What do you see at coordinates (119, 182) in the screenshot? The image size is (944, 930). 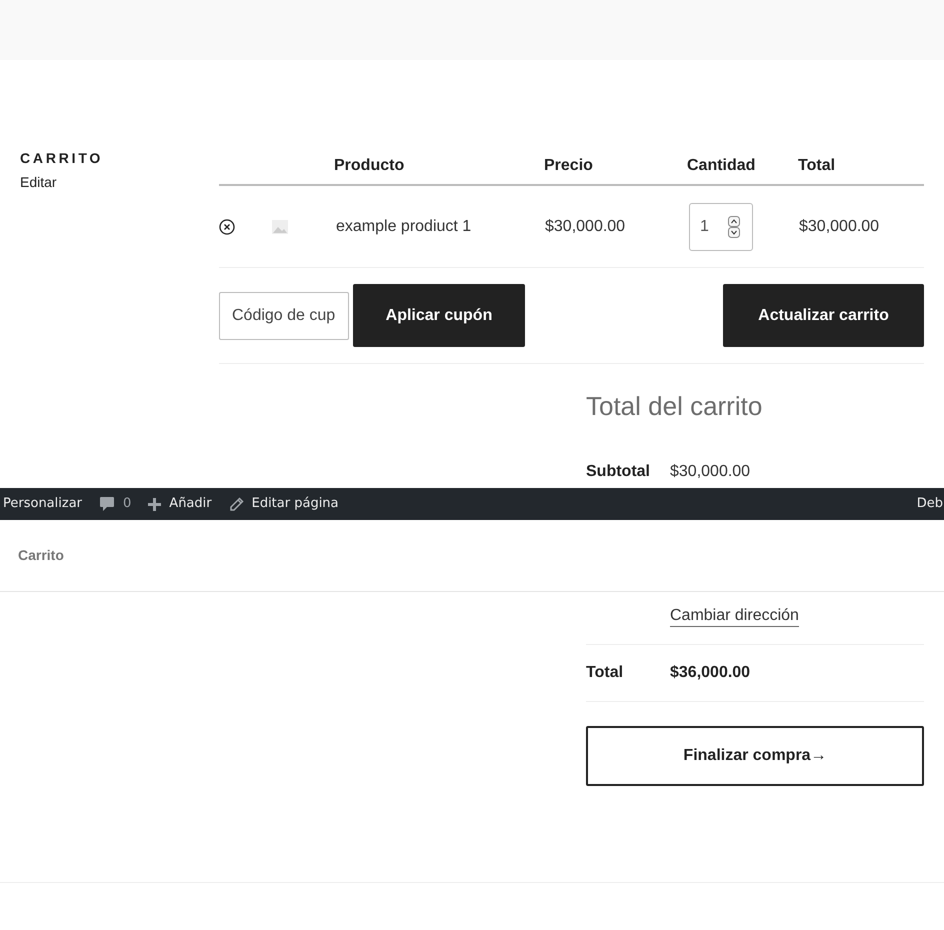 I see `edit-link: Editar` at bounding box center [119, 182].